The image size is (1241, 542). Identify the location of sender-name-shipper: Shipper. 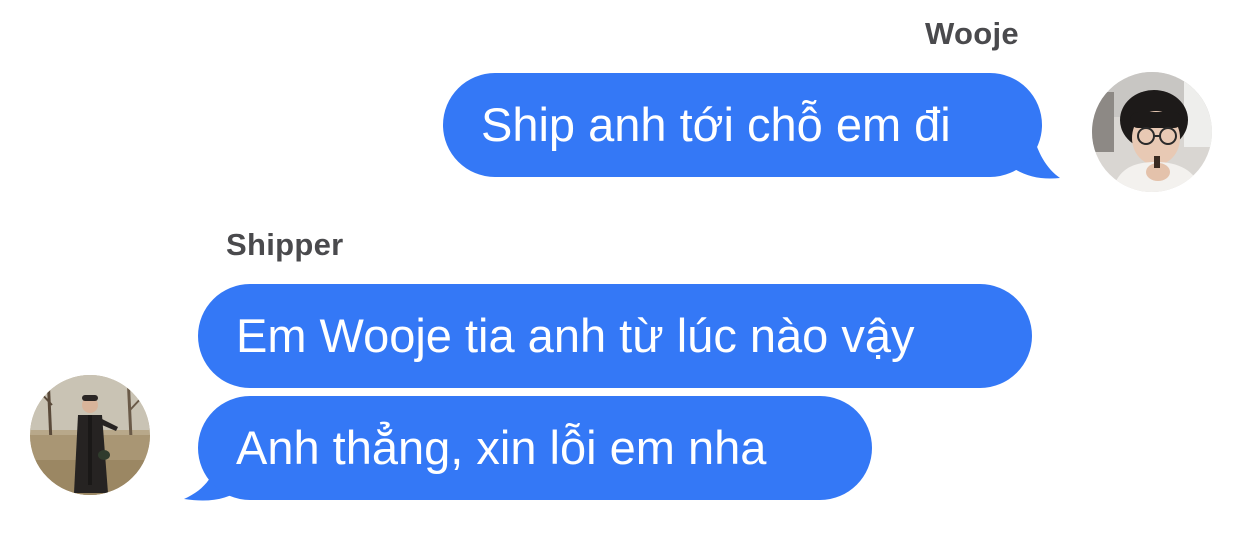
(285, 244).